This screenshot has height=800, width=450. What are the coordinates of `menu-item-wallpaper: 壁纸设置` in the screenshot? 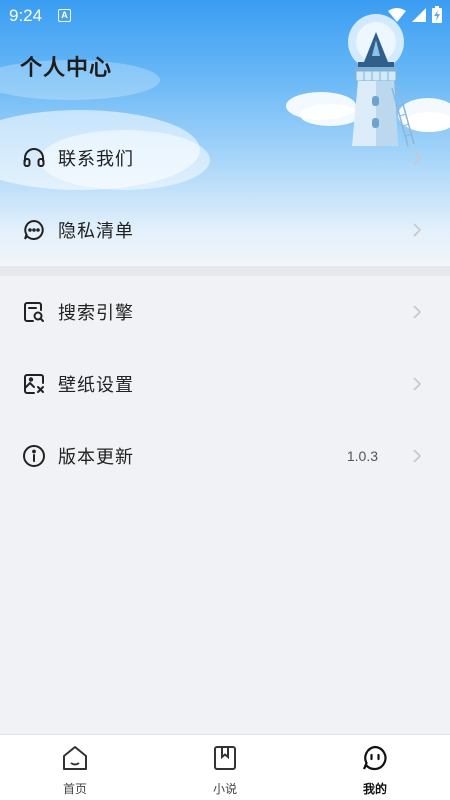 It's located at (225, 384).